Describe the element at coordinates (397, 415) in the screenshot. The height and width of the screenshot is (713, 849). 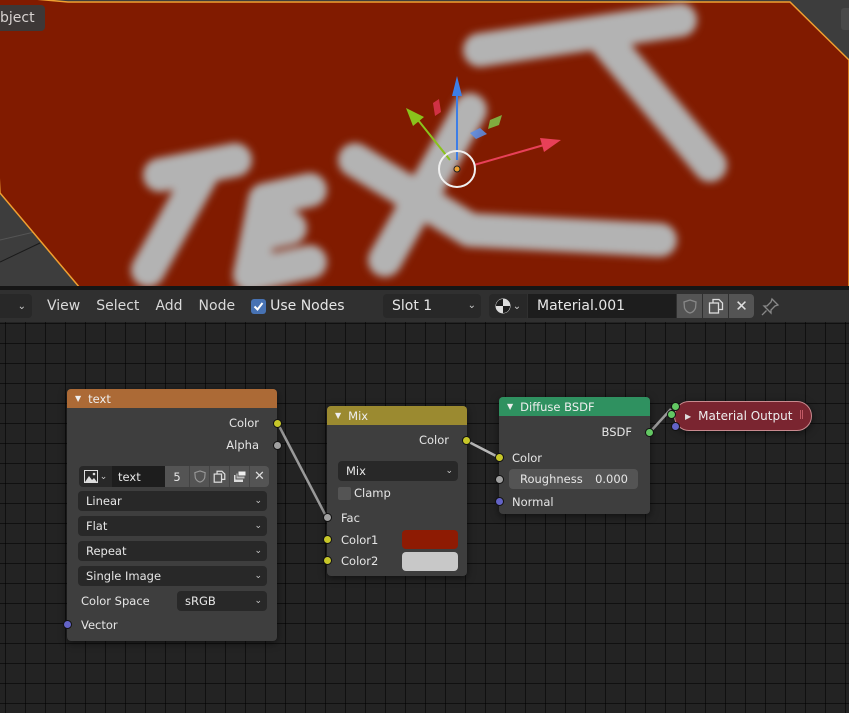
I see `mix-node-header: ▼ Mix` at that location.